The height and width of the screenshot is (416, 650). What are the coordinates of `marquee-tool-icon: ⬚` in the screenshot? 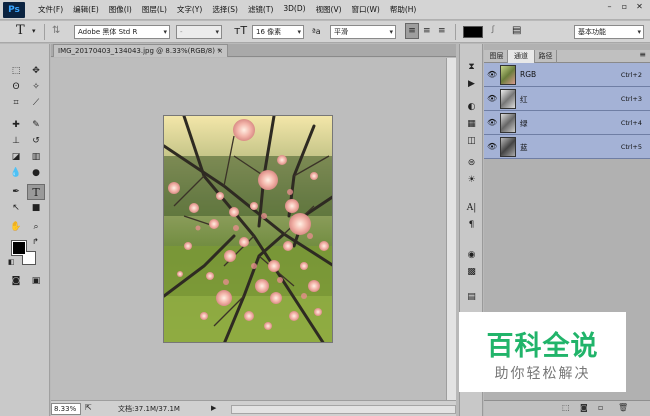 It's located at (16, 71).